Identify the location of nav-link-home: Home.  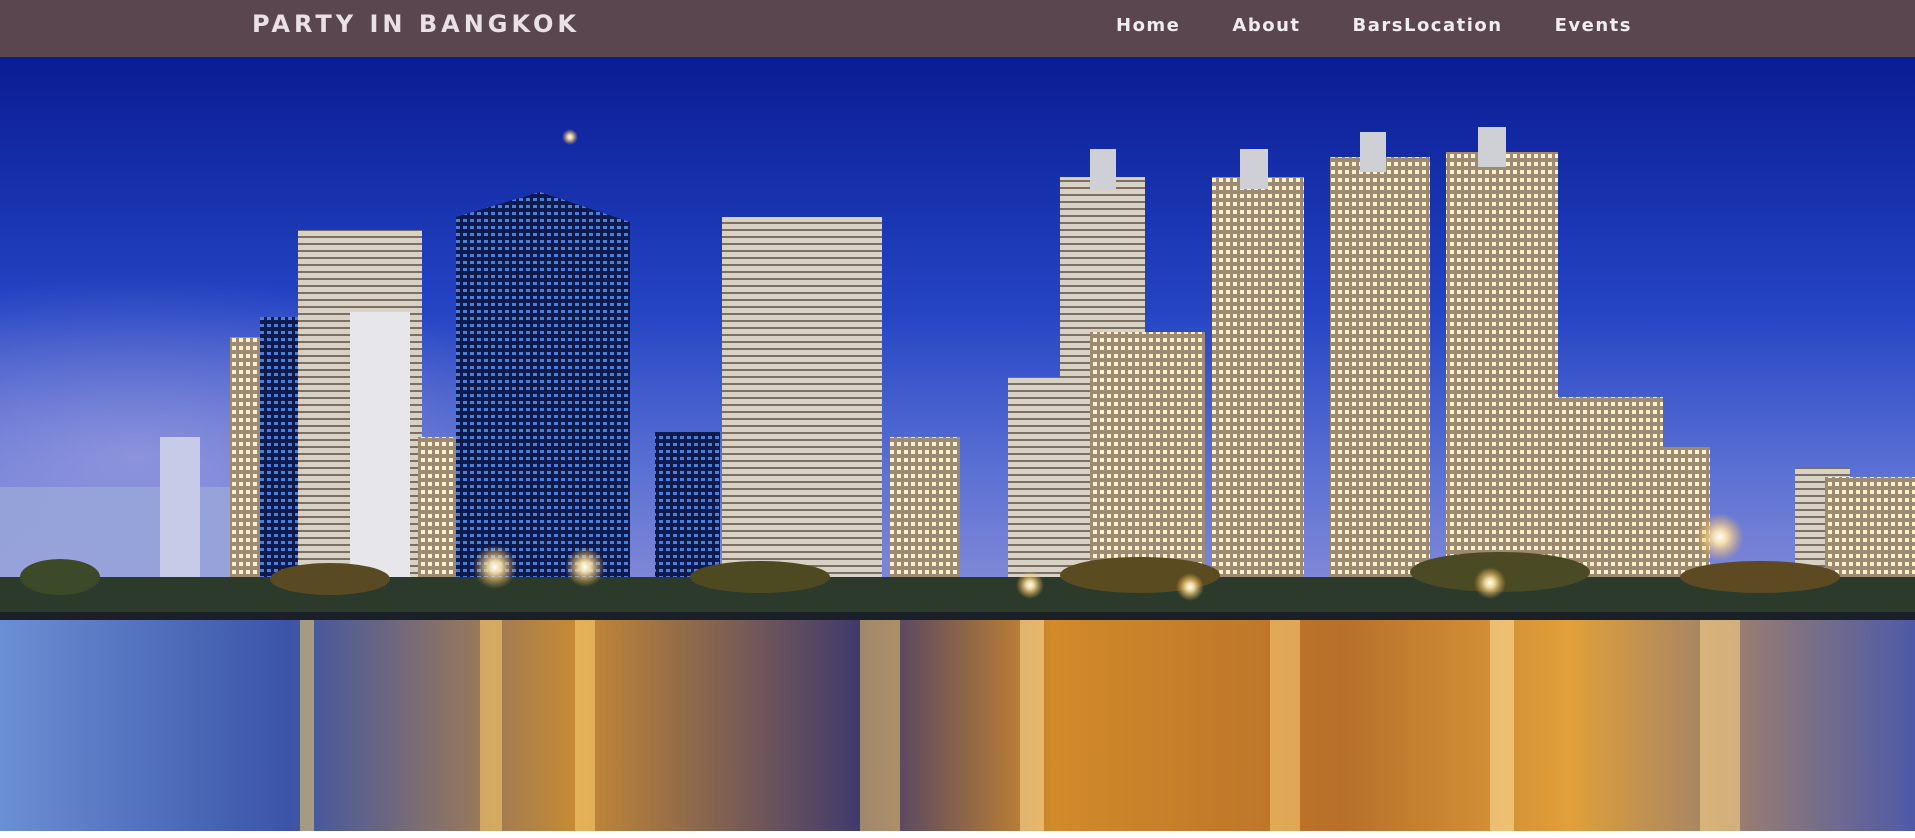
(1148, 25).